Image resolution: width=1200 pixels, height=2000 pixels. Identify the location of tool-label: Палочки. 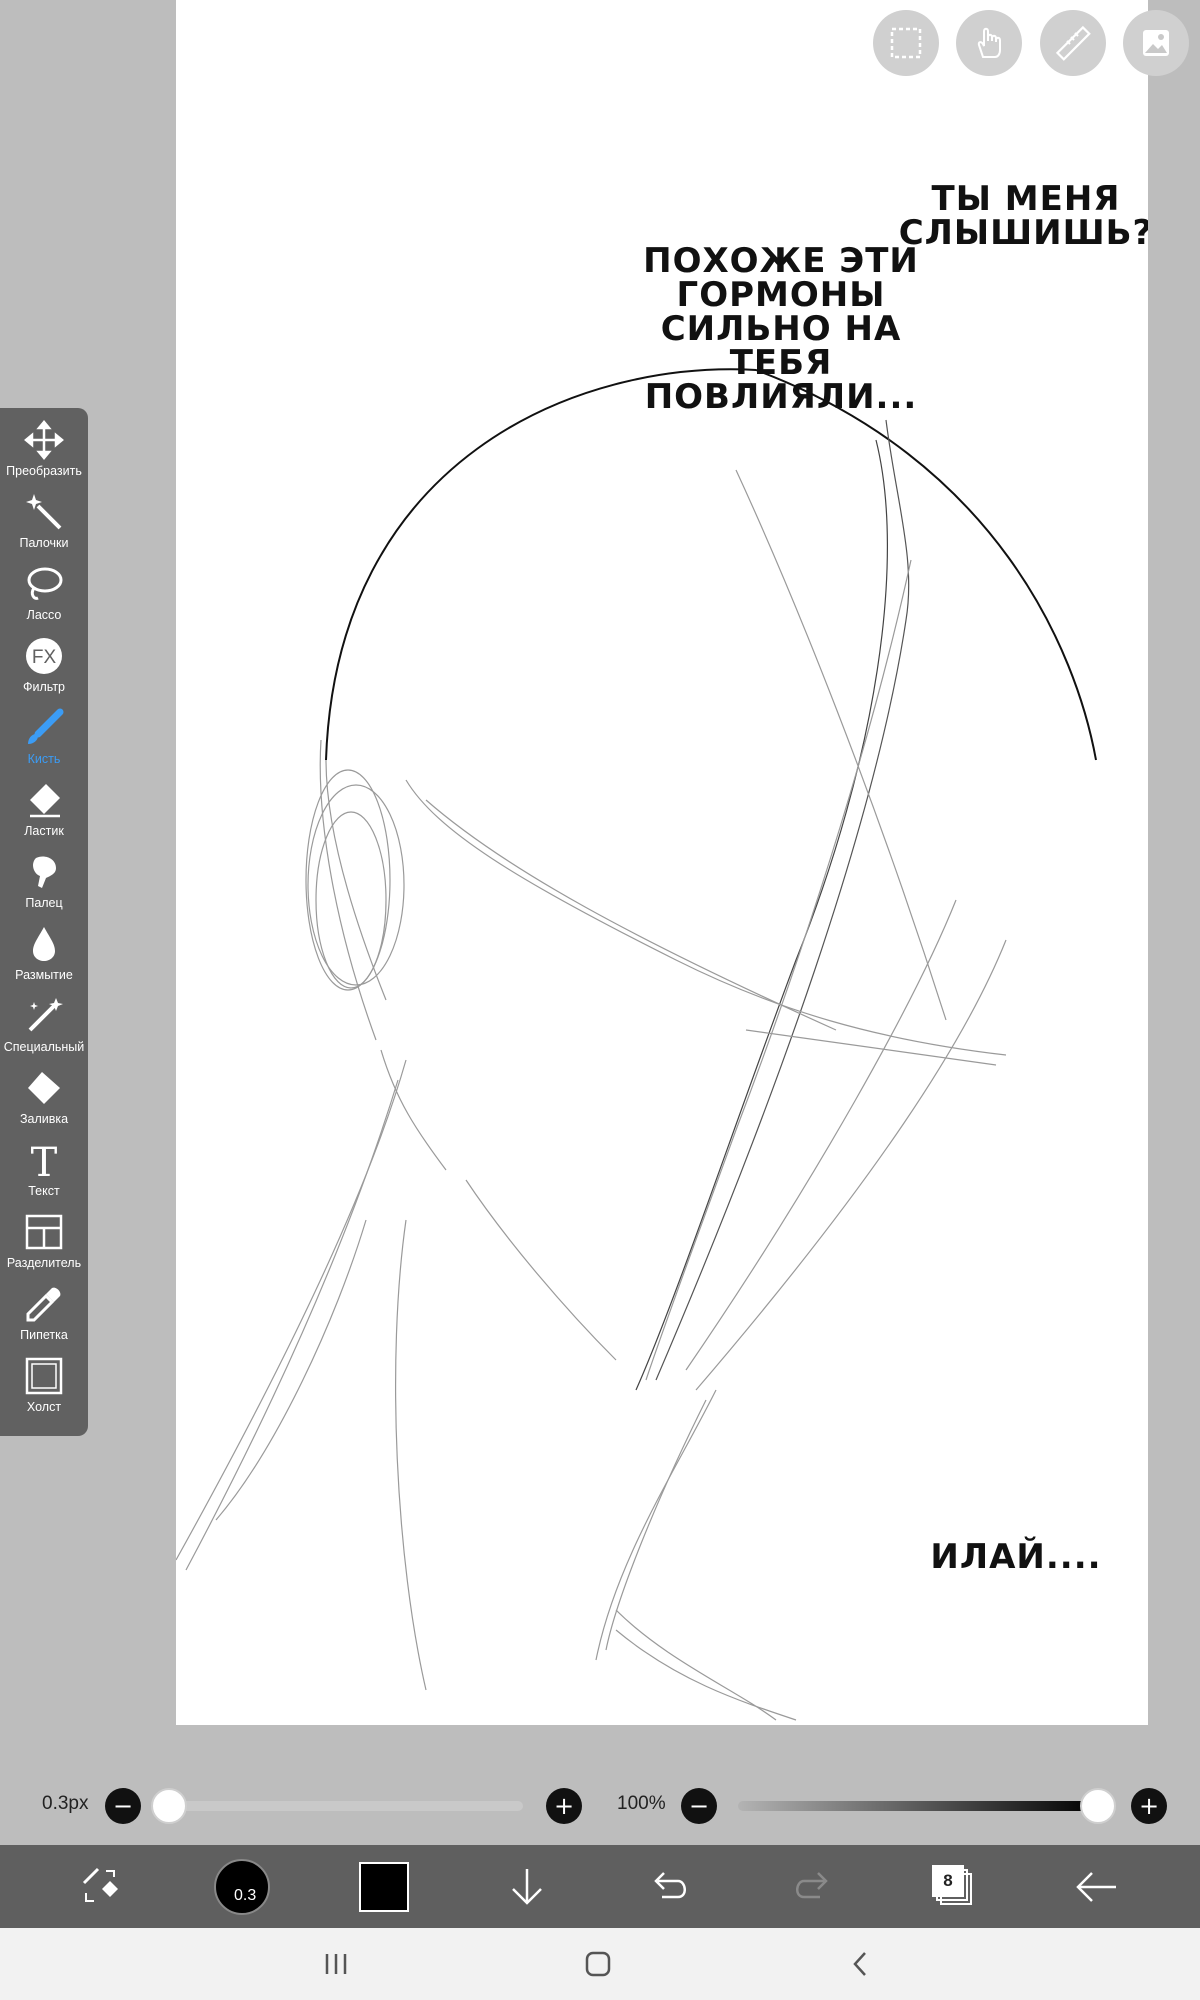
(44, 543).